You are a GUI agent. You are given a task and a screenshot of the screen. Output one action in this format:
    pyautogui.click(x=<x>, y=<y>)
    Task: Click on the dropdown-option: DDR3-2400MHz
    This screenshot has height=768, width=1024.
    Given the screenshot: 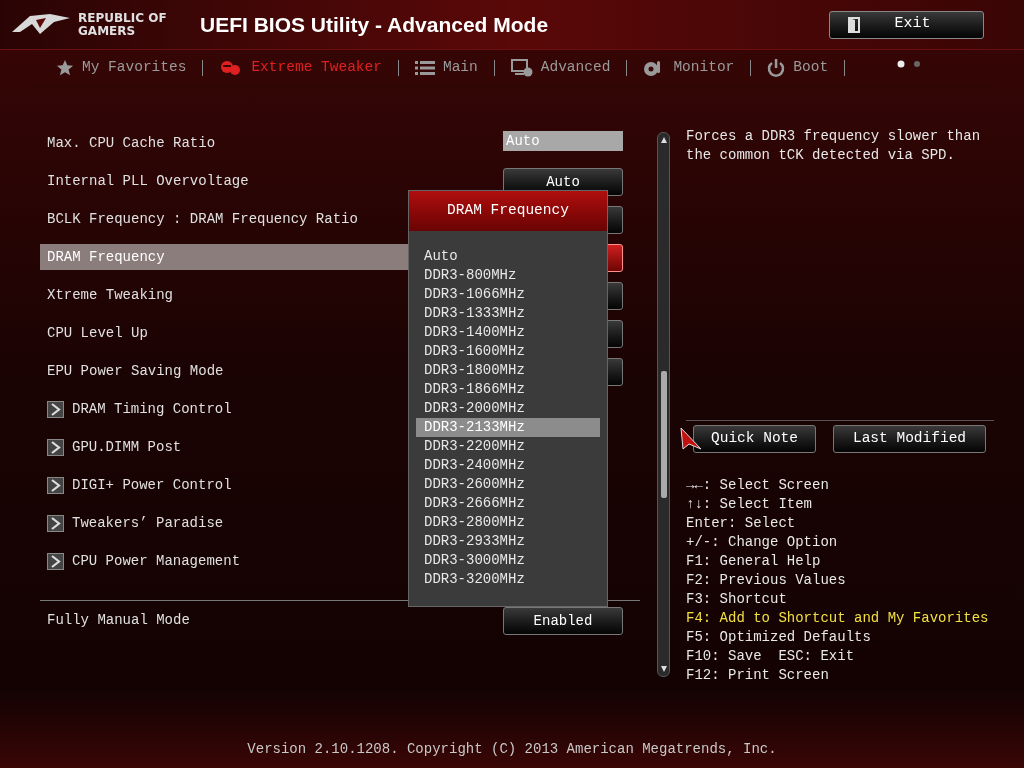 What is the action you would take?
    pyautogui.click(x=508, y=465)
    